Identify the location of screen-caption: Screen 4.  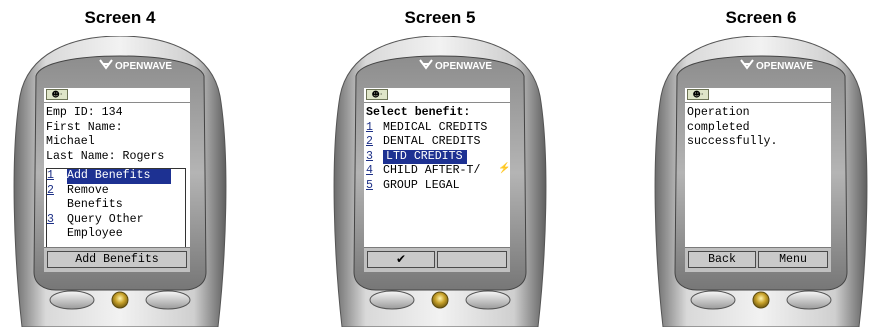
(120, 17).